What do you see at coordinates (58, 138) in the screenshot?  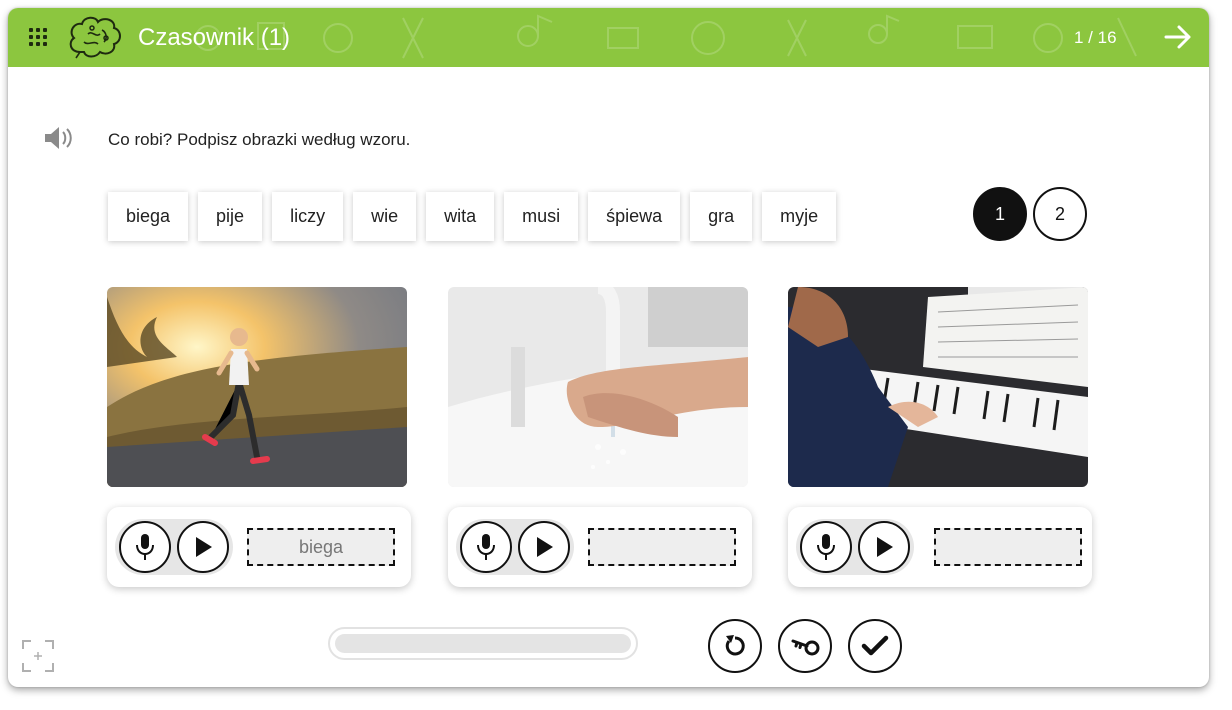 I see `speaker-icon` at bounding box center [58, 138].